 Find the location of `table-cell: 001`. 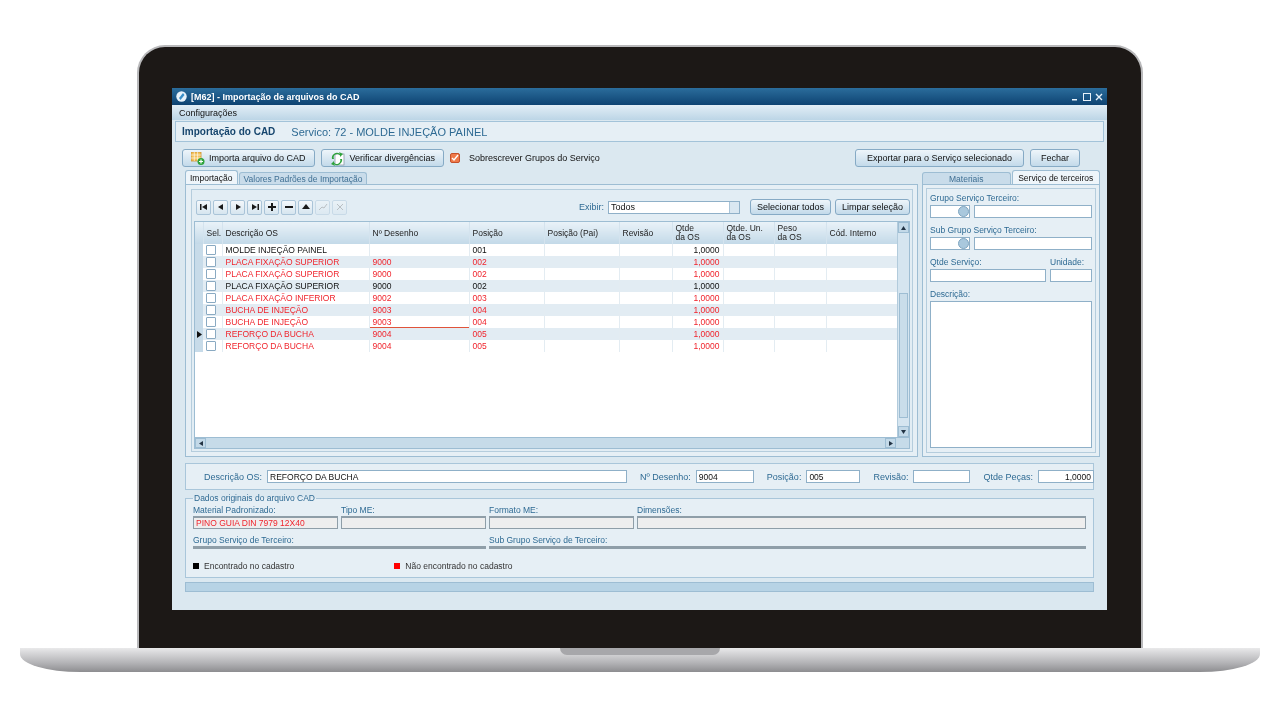

table-cell: 001 is located at coordinates (479, 250).